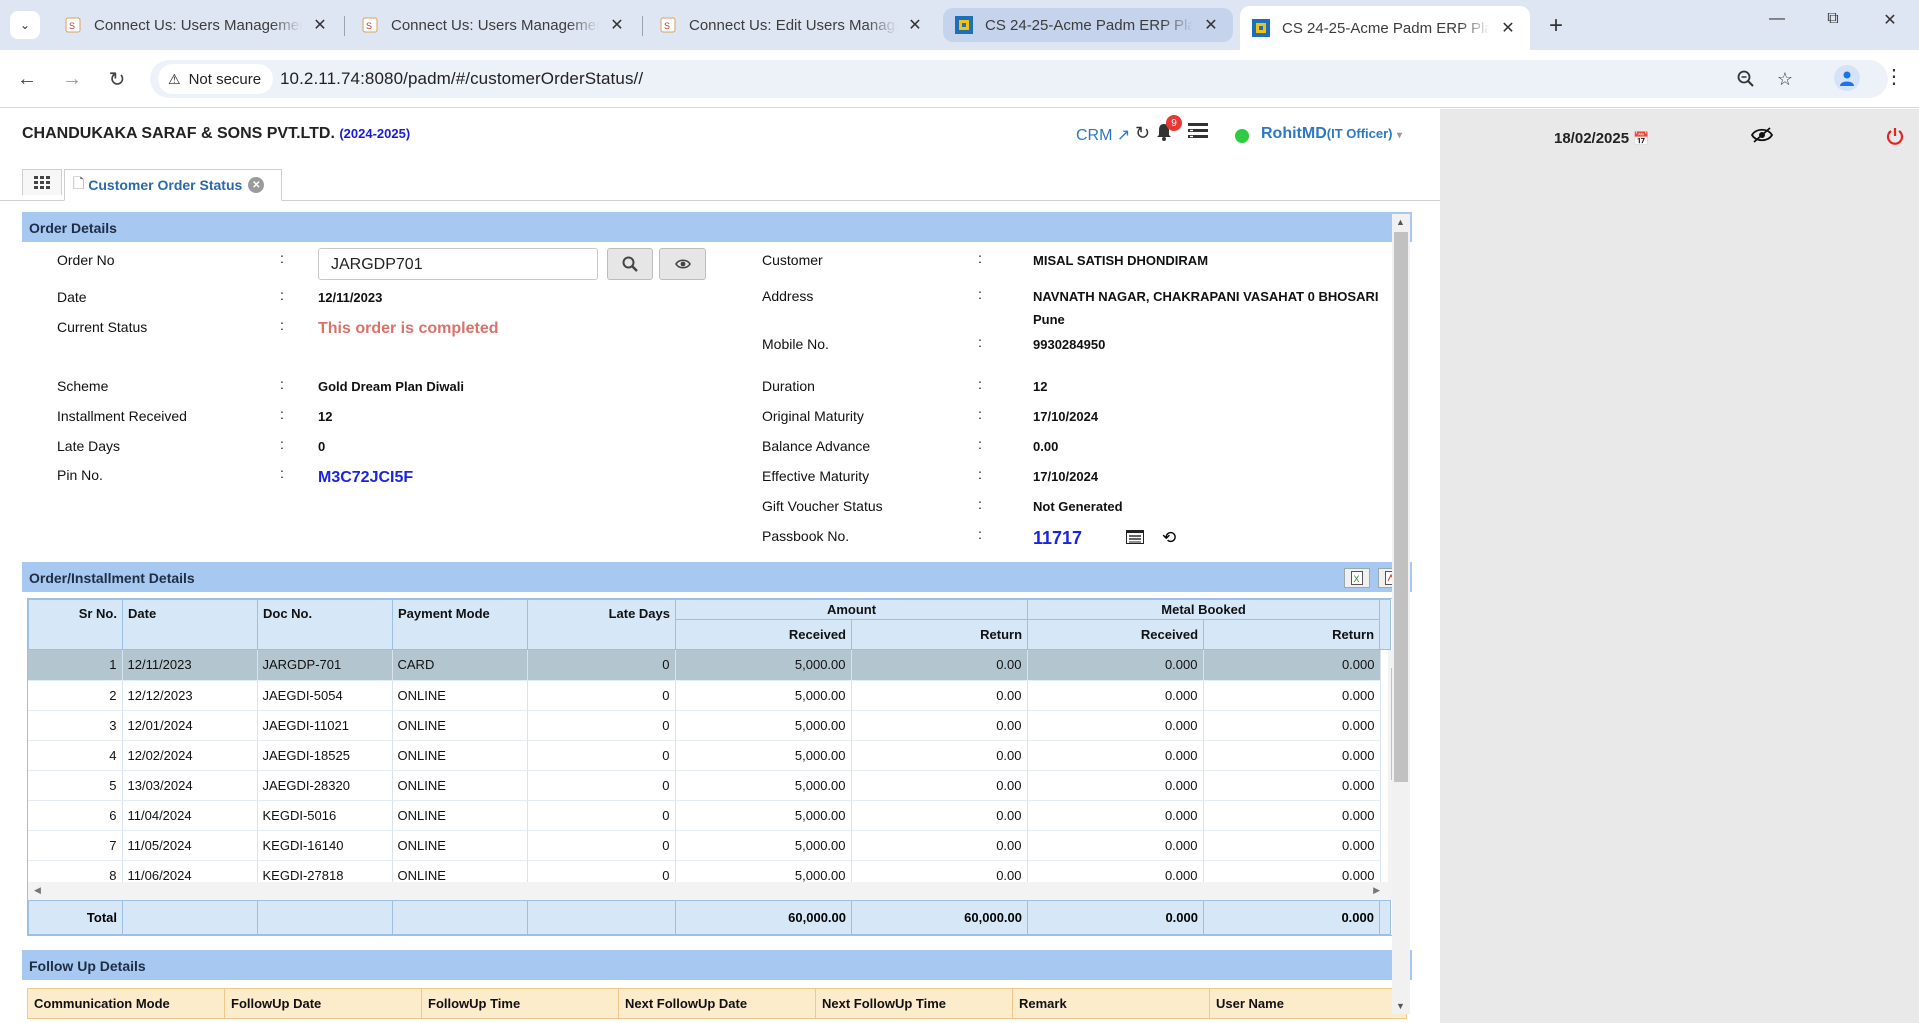 Image resolution: width=1919 pixels, height=1023 pixels. Describe the element at coordinates (117, 79) in the screenshot. I see `reload-icon: ↻` at that location.